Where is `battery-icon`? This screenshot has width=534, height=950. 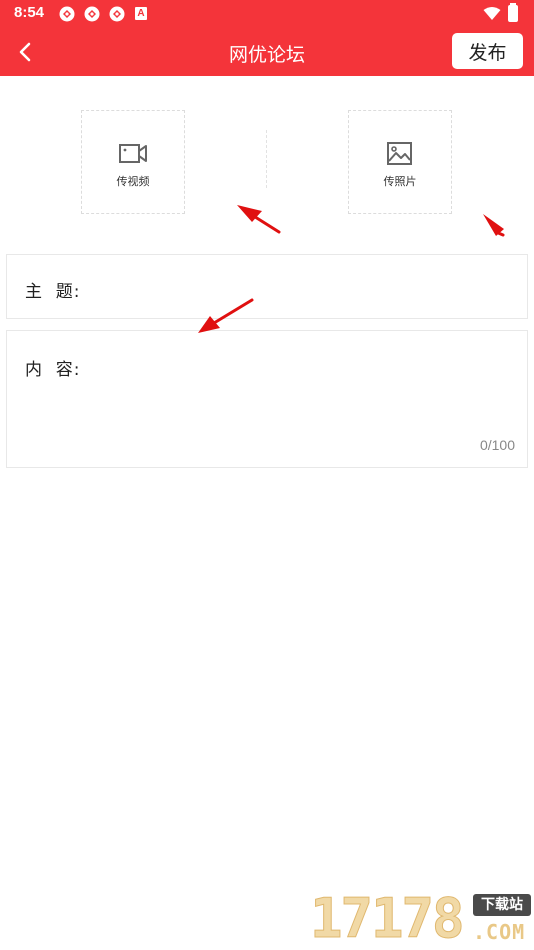 battery-icon is located at coordinates (513, 13).